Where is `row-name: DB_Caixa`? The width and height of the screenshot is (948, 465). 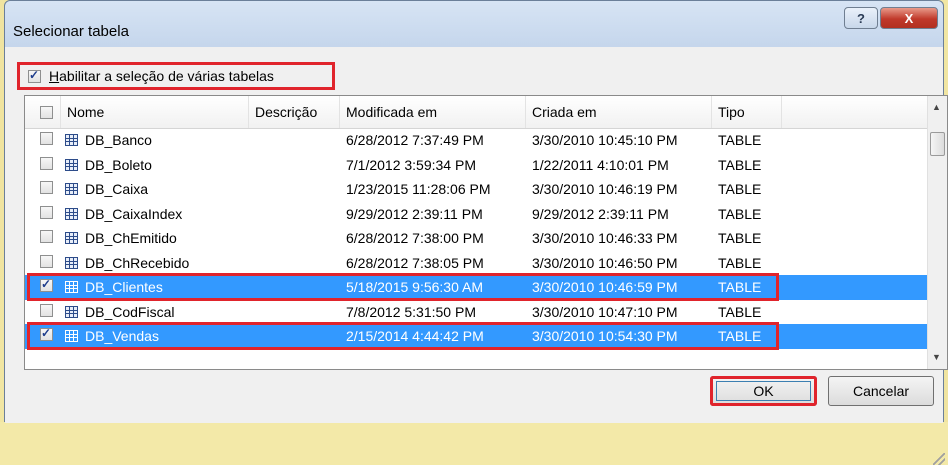 row-name: DB_Caixa is located at coordinates (117, 189).